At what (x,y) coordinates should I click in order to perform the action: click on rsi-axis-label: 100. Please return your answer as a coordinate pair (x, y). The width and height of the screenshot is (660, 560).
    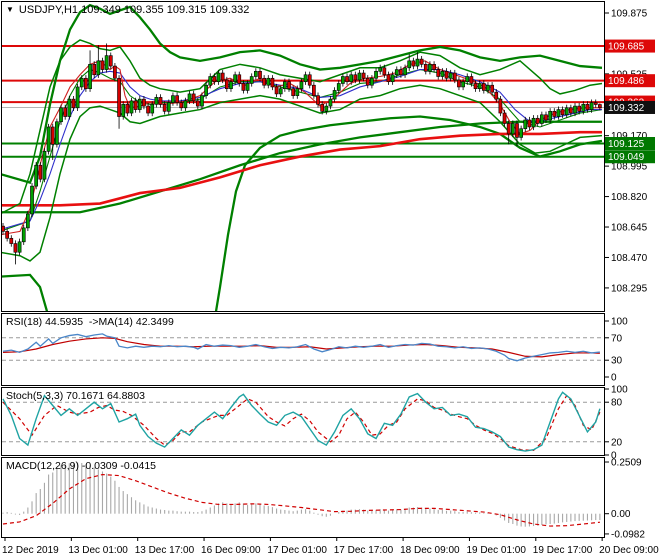
    Looking at the image, I should click on (619, 322).